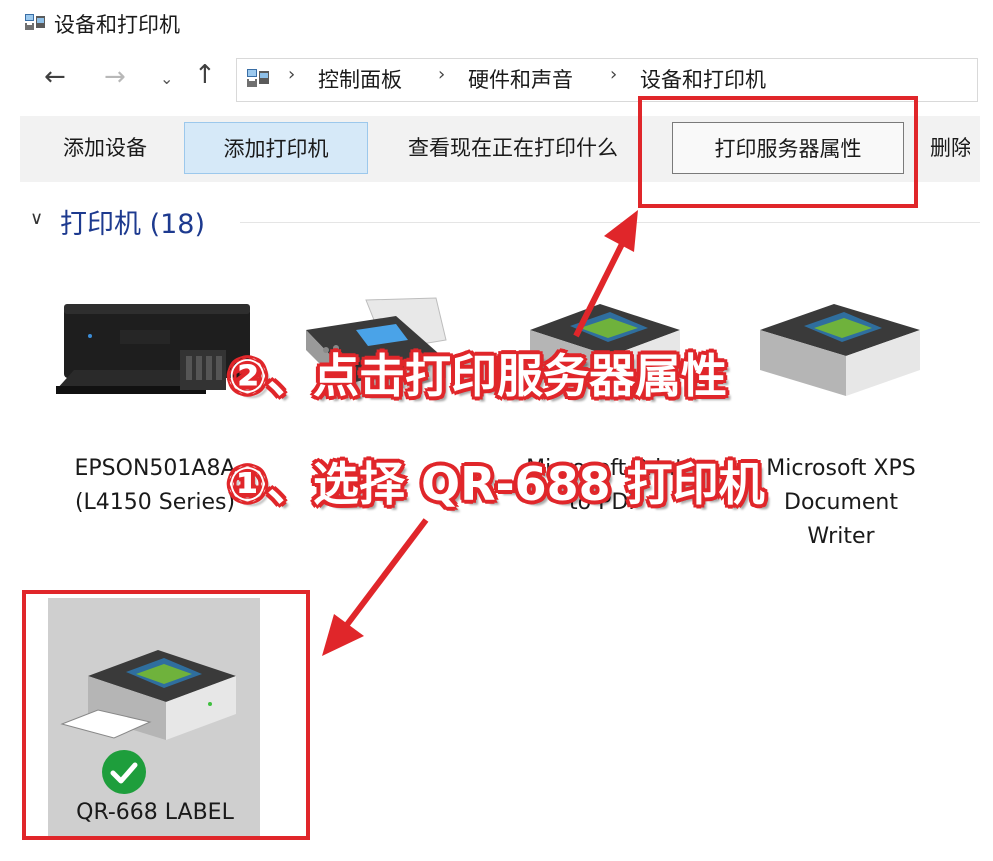 Image resolution: width=993 pixels, height=861 pixels. I want to click on annotation-step1: ①、选择 QR-688 打印机, so click(496, 484).